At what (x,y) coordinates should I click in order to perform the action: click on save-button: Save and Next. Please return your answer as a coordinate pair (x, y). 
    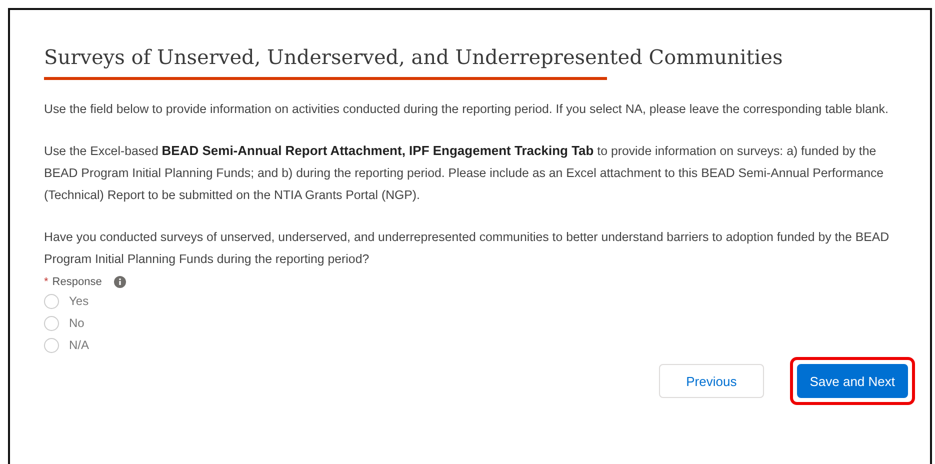
    Looking at the image, I should click on (852, 381).